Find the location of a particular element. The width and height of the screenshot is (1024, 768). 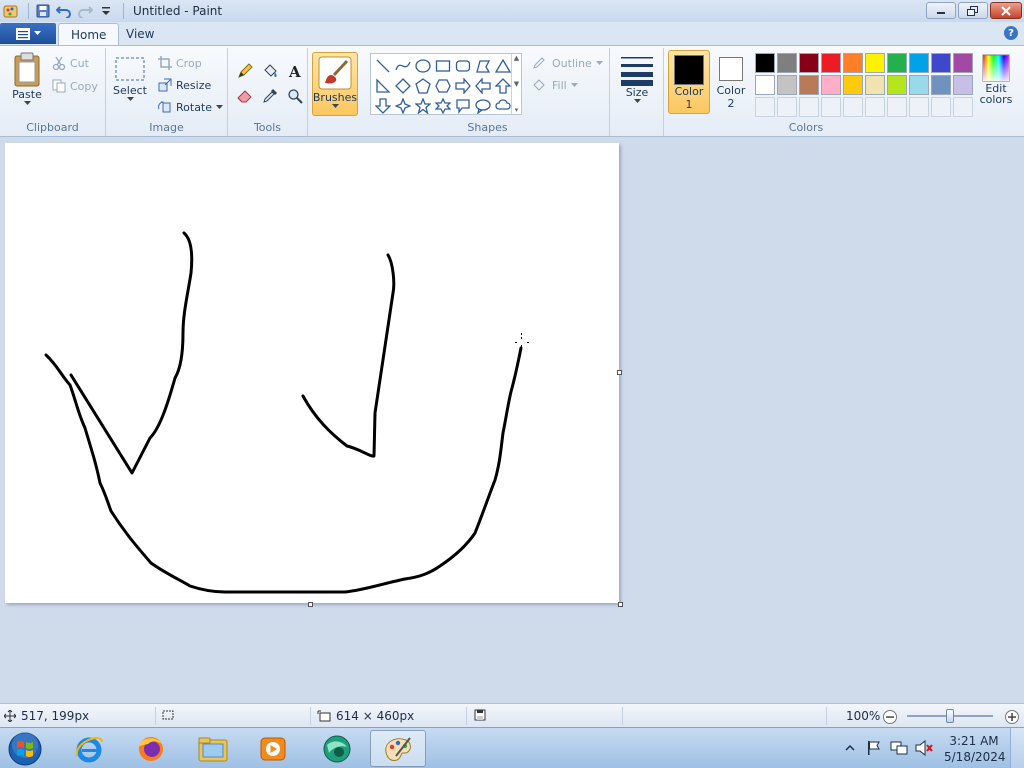

close-button is located at coordinates (1006, 10).